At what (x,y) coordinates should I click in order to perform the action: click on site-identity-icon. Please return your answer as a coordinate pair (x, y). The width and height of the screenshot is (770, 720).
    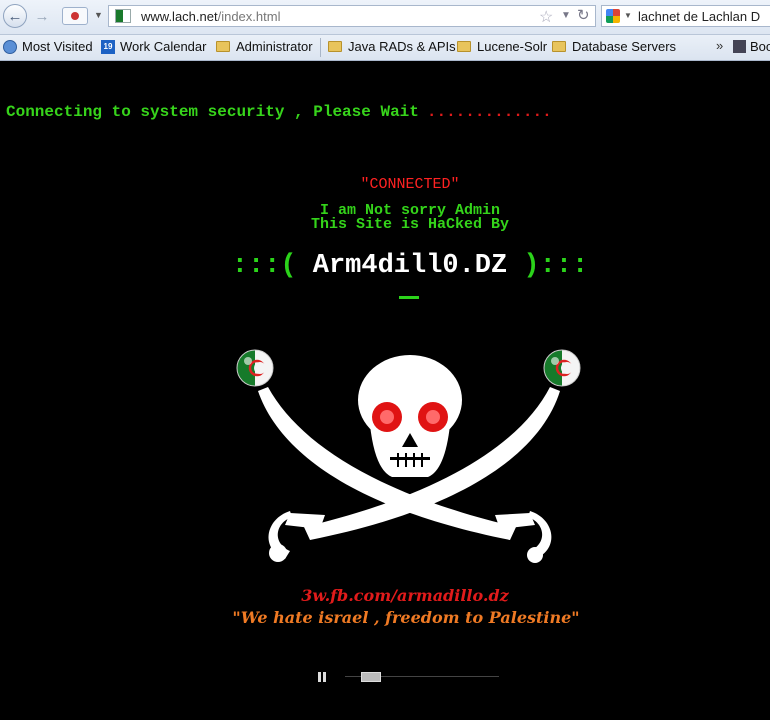
    Looking at the image, I should click on (75, 16).